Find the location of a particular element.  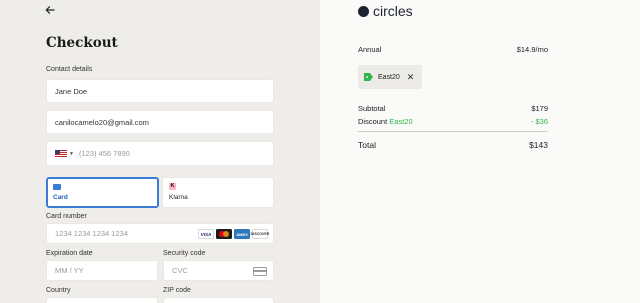

security-code-placeholder: CVC is located at coordinates (180, 270).